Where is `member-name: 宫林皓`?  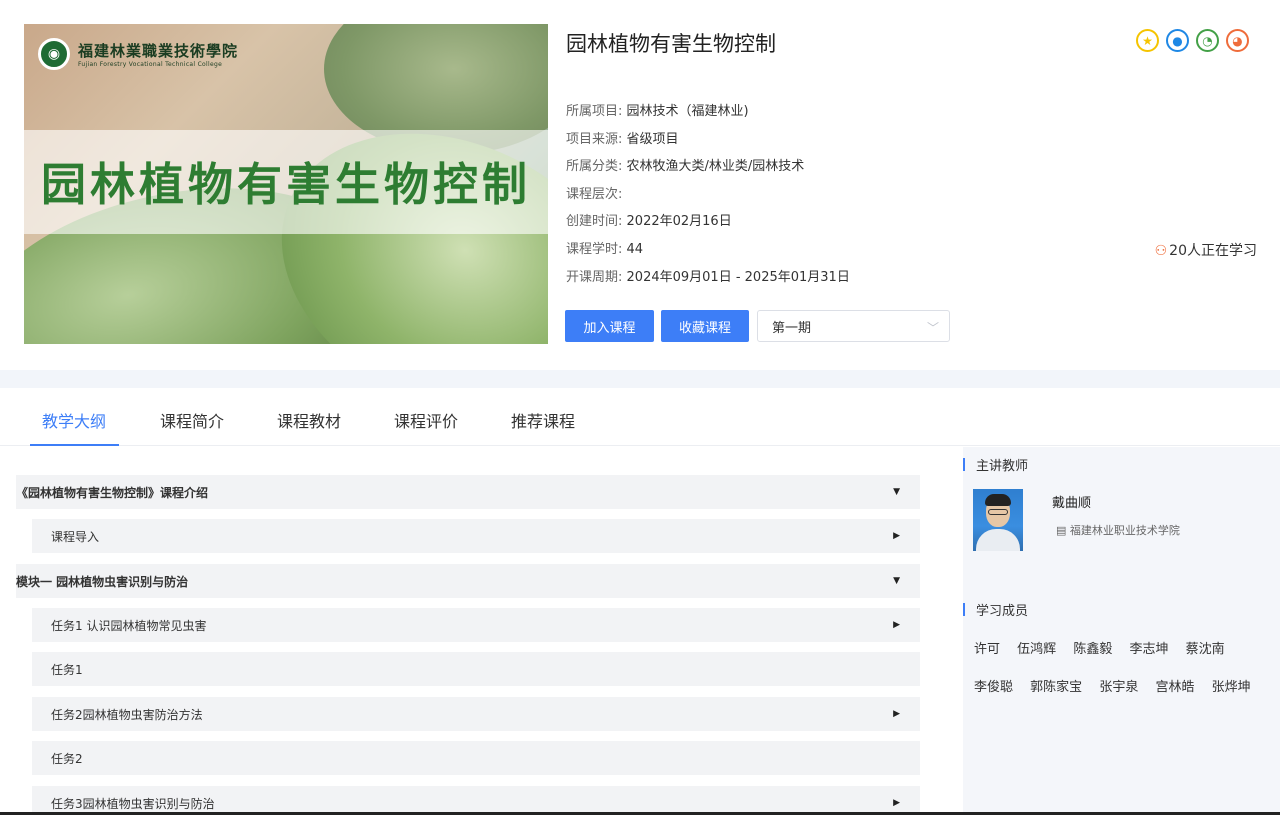
member-name: 宫林皓 is located at coordinates (1175, 687).